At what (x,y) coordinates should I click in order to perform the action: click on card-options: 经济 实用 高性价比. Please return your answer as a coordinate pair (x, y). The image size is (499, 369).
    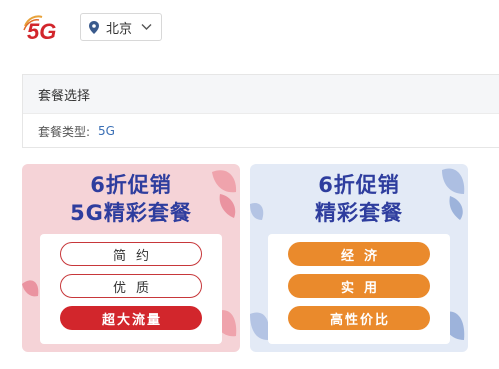
    Looking at the image, I should click on (359, 289).